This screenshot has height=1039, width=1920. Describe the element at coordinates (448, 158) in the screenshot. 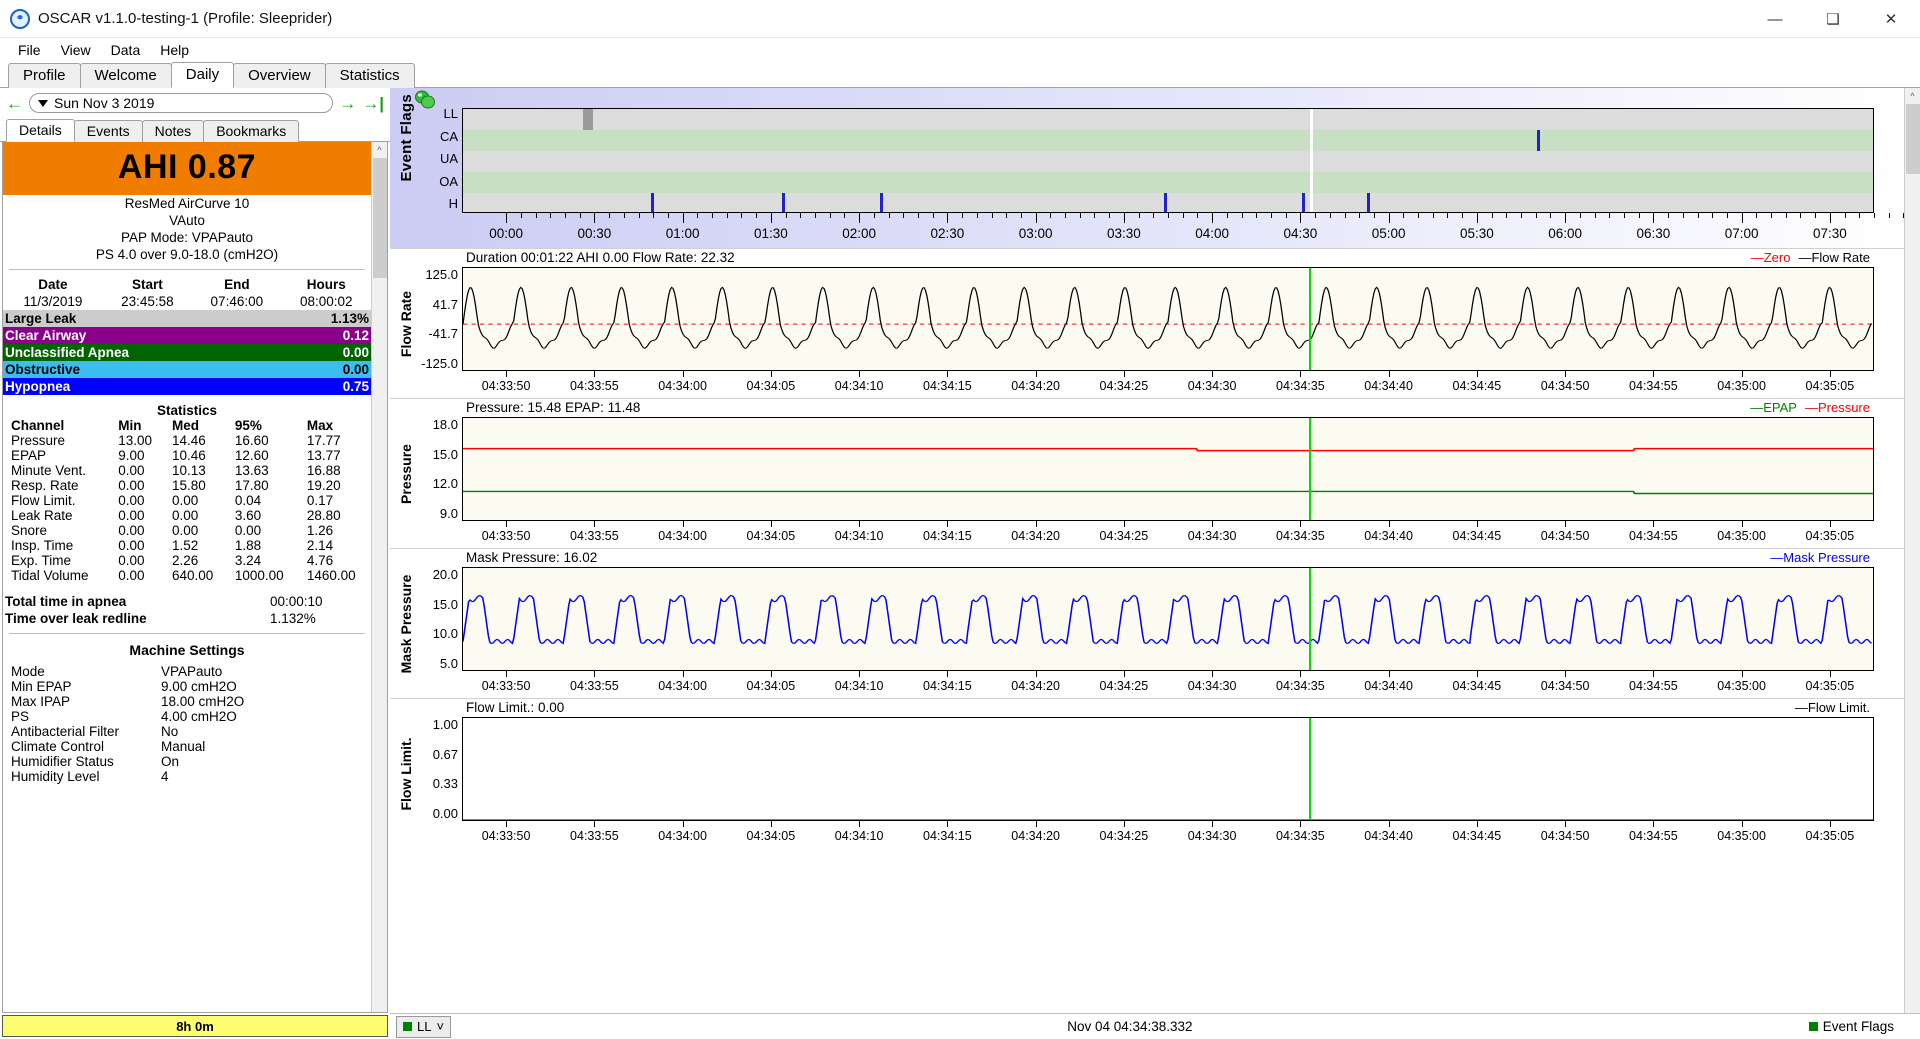

I see `event-row-label: UA` at that location.